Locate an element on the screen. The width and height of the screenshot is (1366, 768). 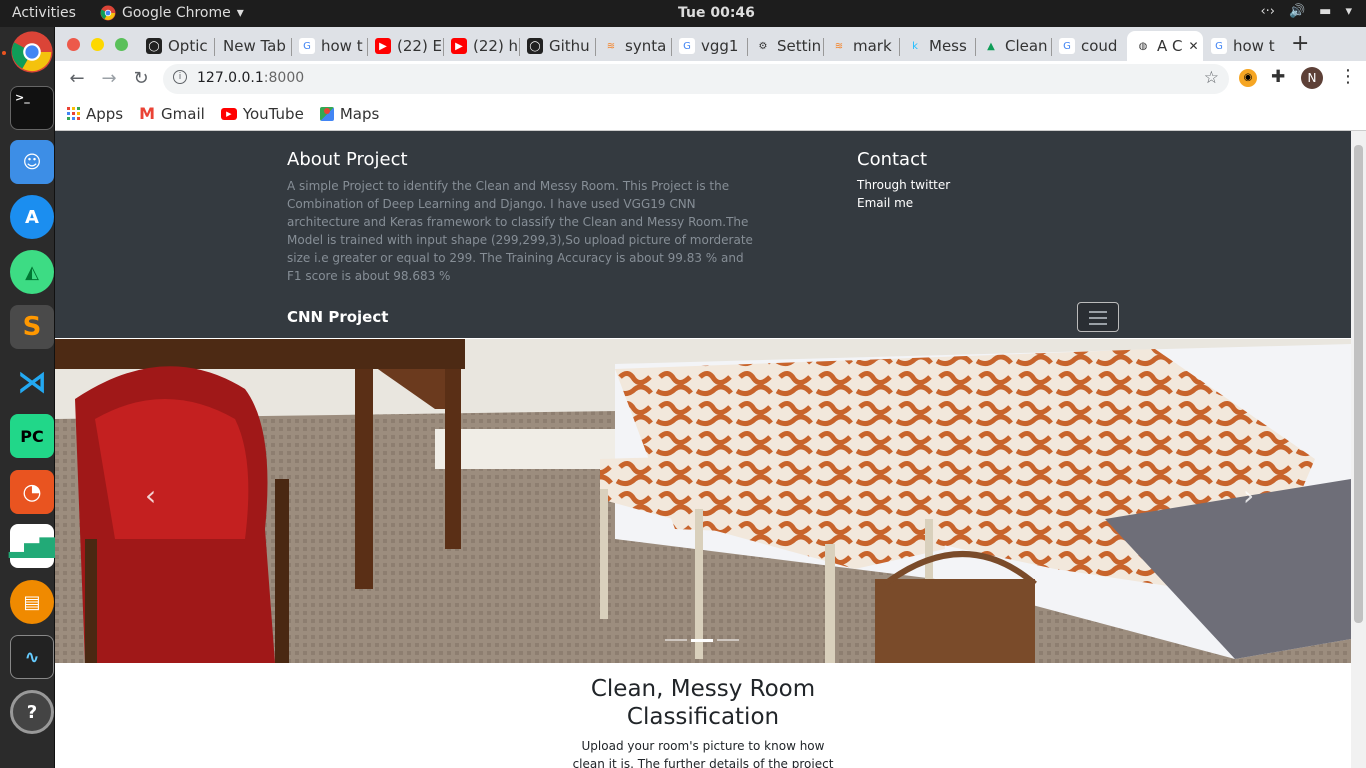
app-store-icon: A is located at coordinates (32, 217).